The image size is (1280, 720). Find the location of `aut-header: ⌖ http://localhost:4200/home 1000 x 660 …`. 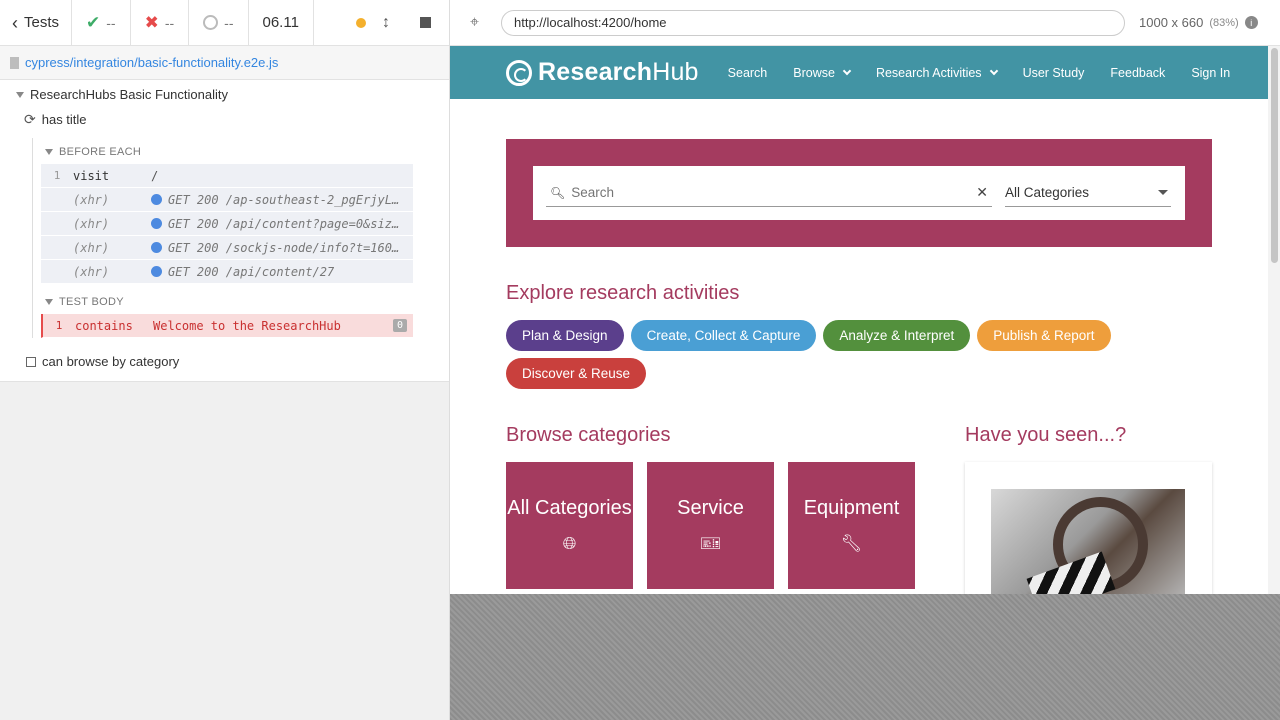

aut-header: ⌖ http://localhost:4200/home 1000 x 660 … is located at coordinates (865, 23).